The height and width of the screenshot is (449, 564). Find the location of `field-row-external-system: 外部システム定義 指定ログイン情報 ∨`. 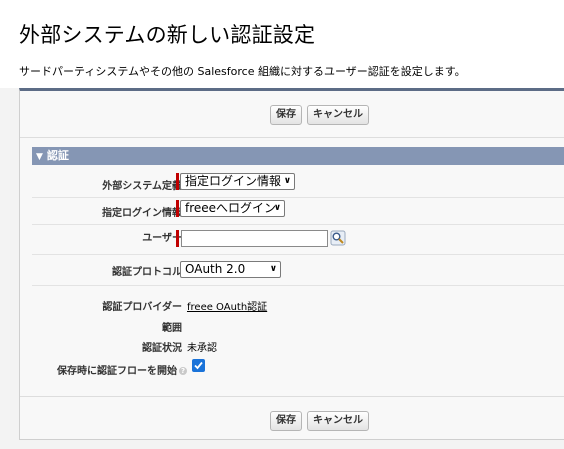

field-row-external-system: 外部システム定義 指定ログイン情報 ∨ is located at coordinates (298, 184).